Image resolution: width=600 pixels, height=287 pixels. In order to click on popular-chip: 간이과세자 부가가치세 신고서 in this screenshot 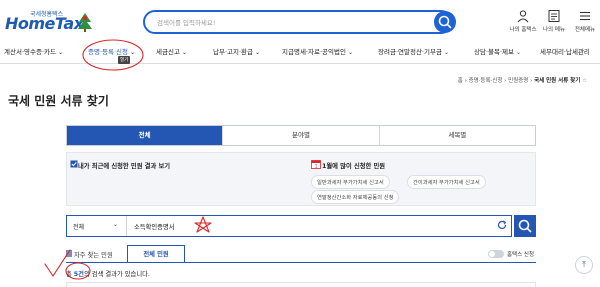, I will do `click(446, 182)`.